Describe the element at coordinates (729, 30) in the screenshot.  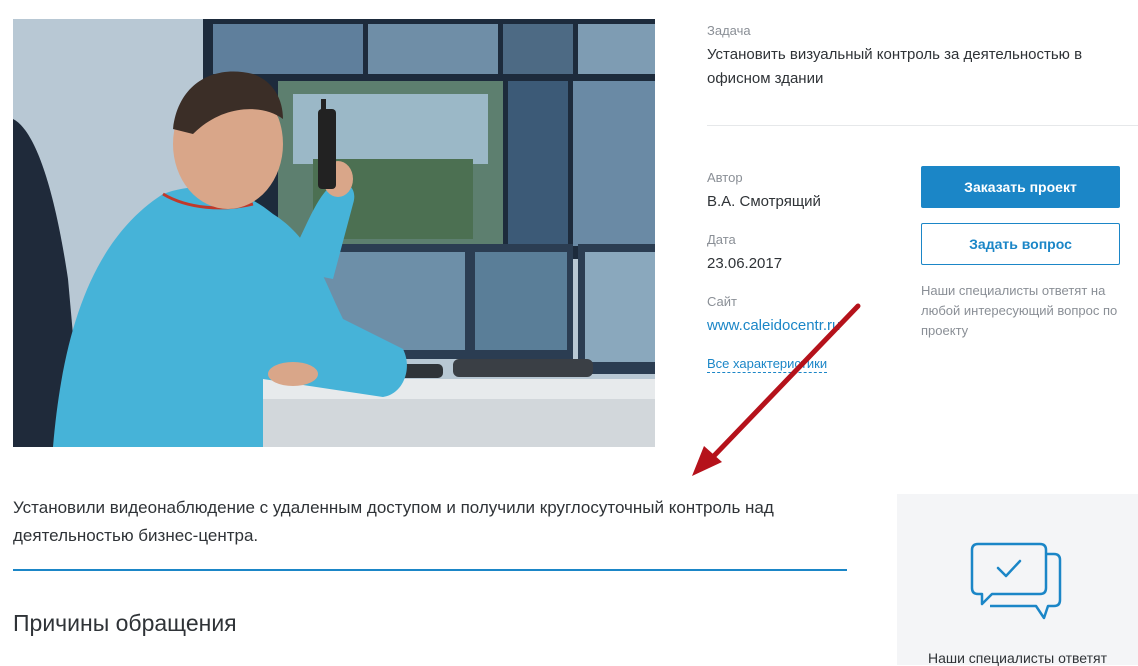
I see `task-label: Задача` at that location.